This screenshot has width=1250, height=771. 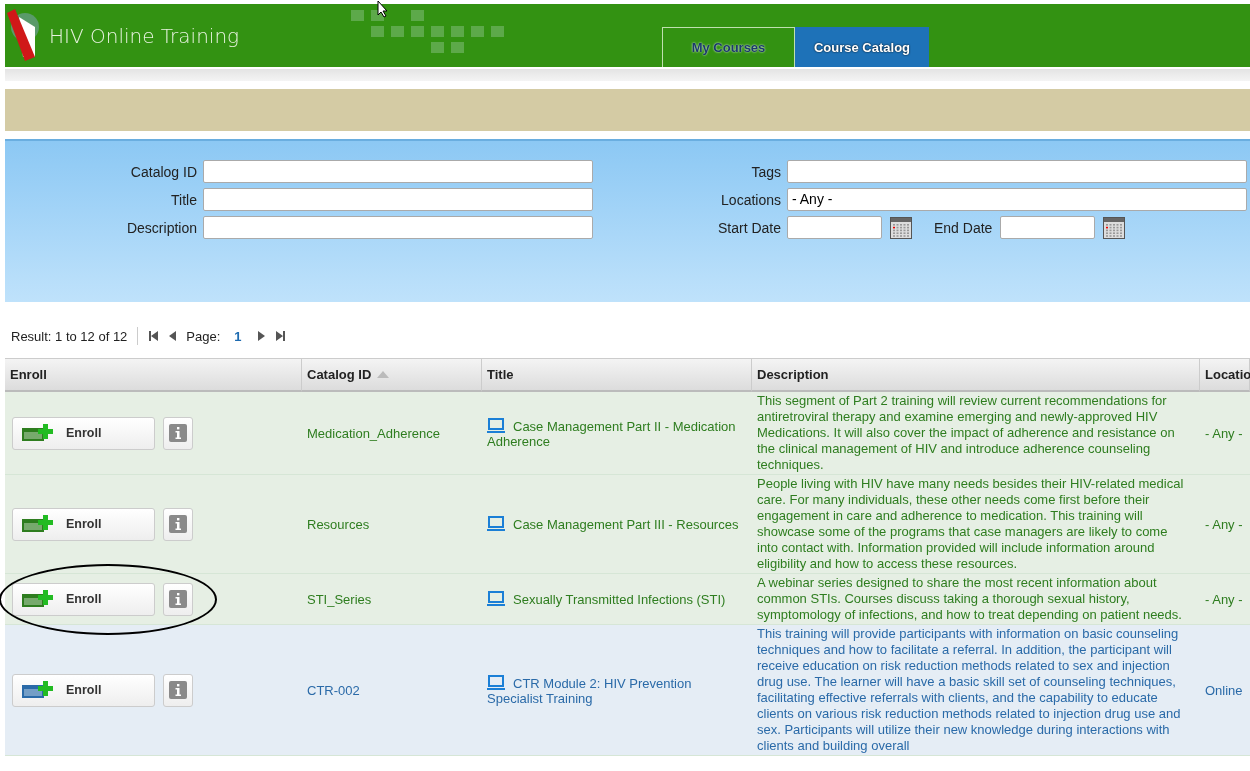 I want to click on nav-tab: My Courses, so click(x=728, y=47).